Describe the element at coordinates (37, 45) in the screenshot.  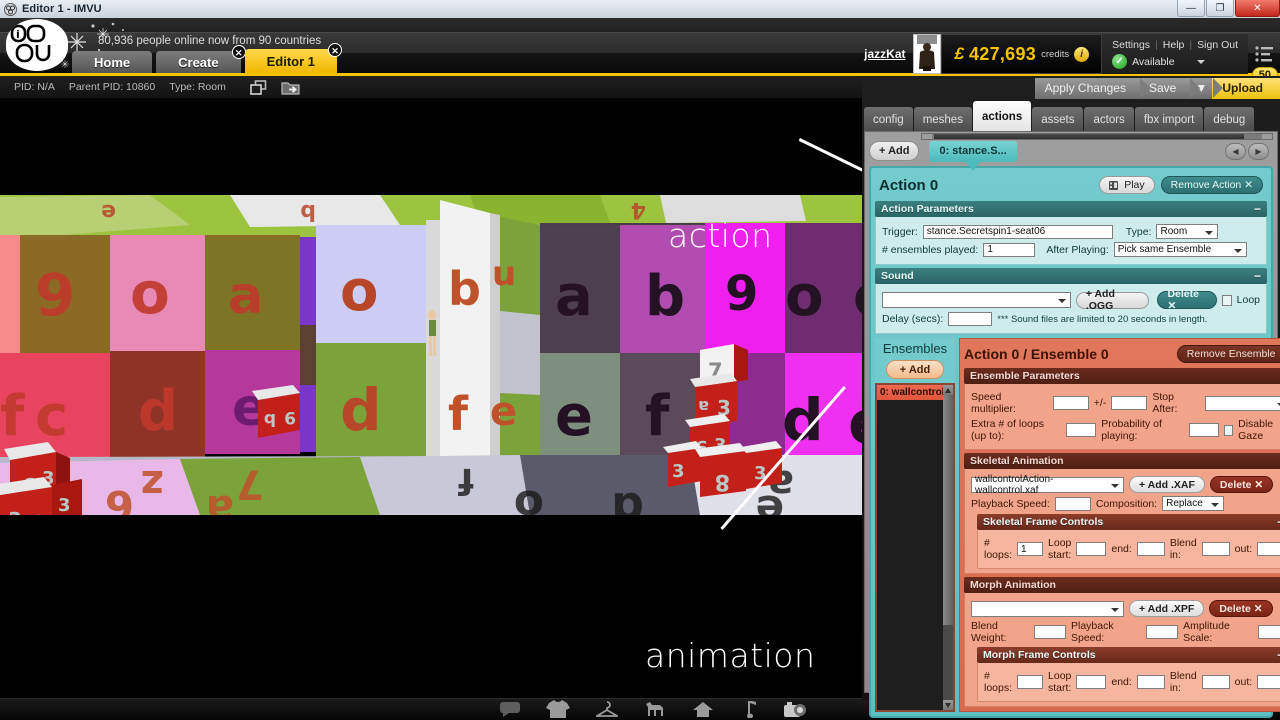
I see `imvu-logo: i` at that location.